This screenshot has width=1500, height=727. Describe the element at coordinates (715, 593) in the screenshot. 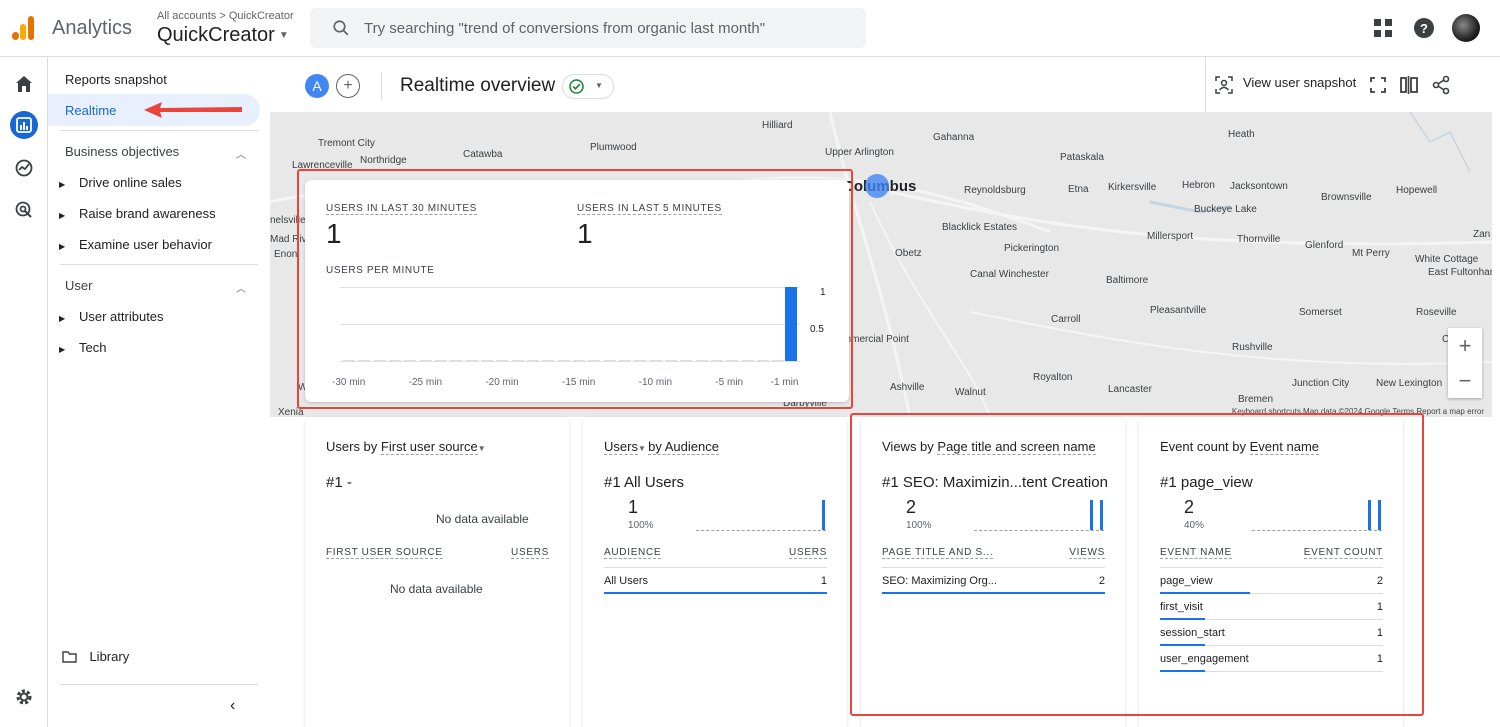

I see `row-bar` at that location.